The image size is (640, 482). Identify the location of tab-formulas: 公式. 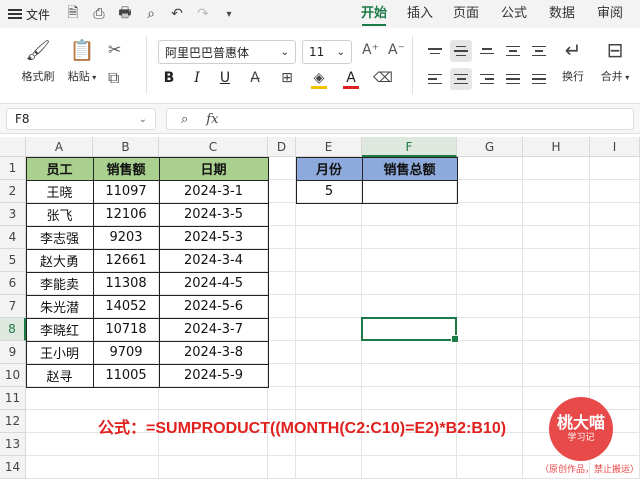
(514, 14).